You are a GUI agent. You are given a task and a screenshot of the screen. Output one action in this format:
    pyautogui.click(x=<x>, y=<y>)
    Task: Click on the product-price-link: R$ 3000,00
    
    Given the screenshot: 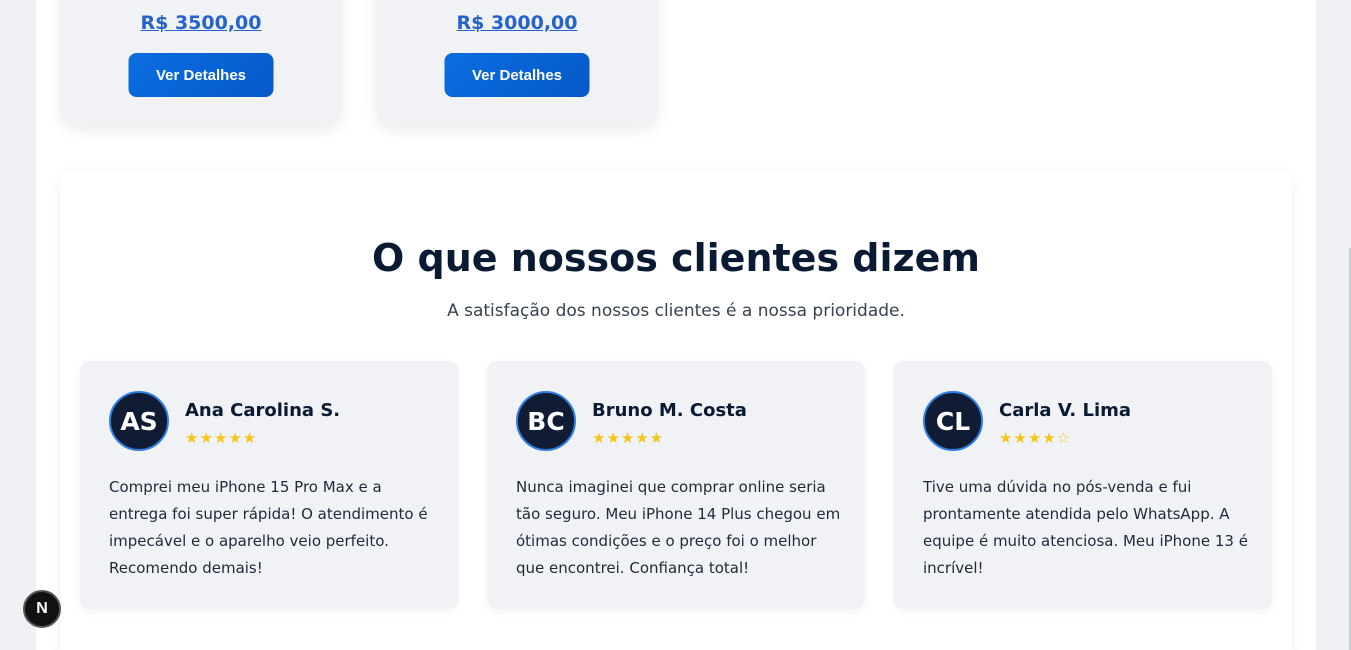 What is the action you would take?
    pyautogui.click(x=517, y=23)
    